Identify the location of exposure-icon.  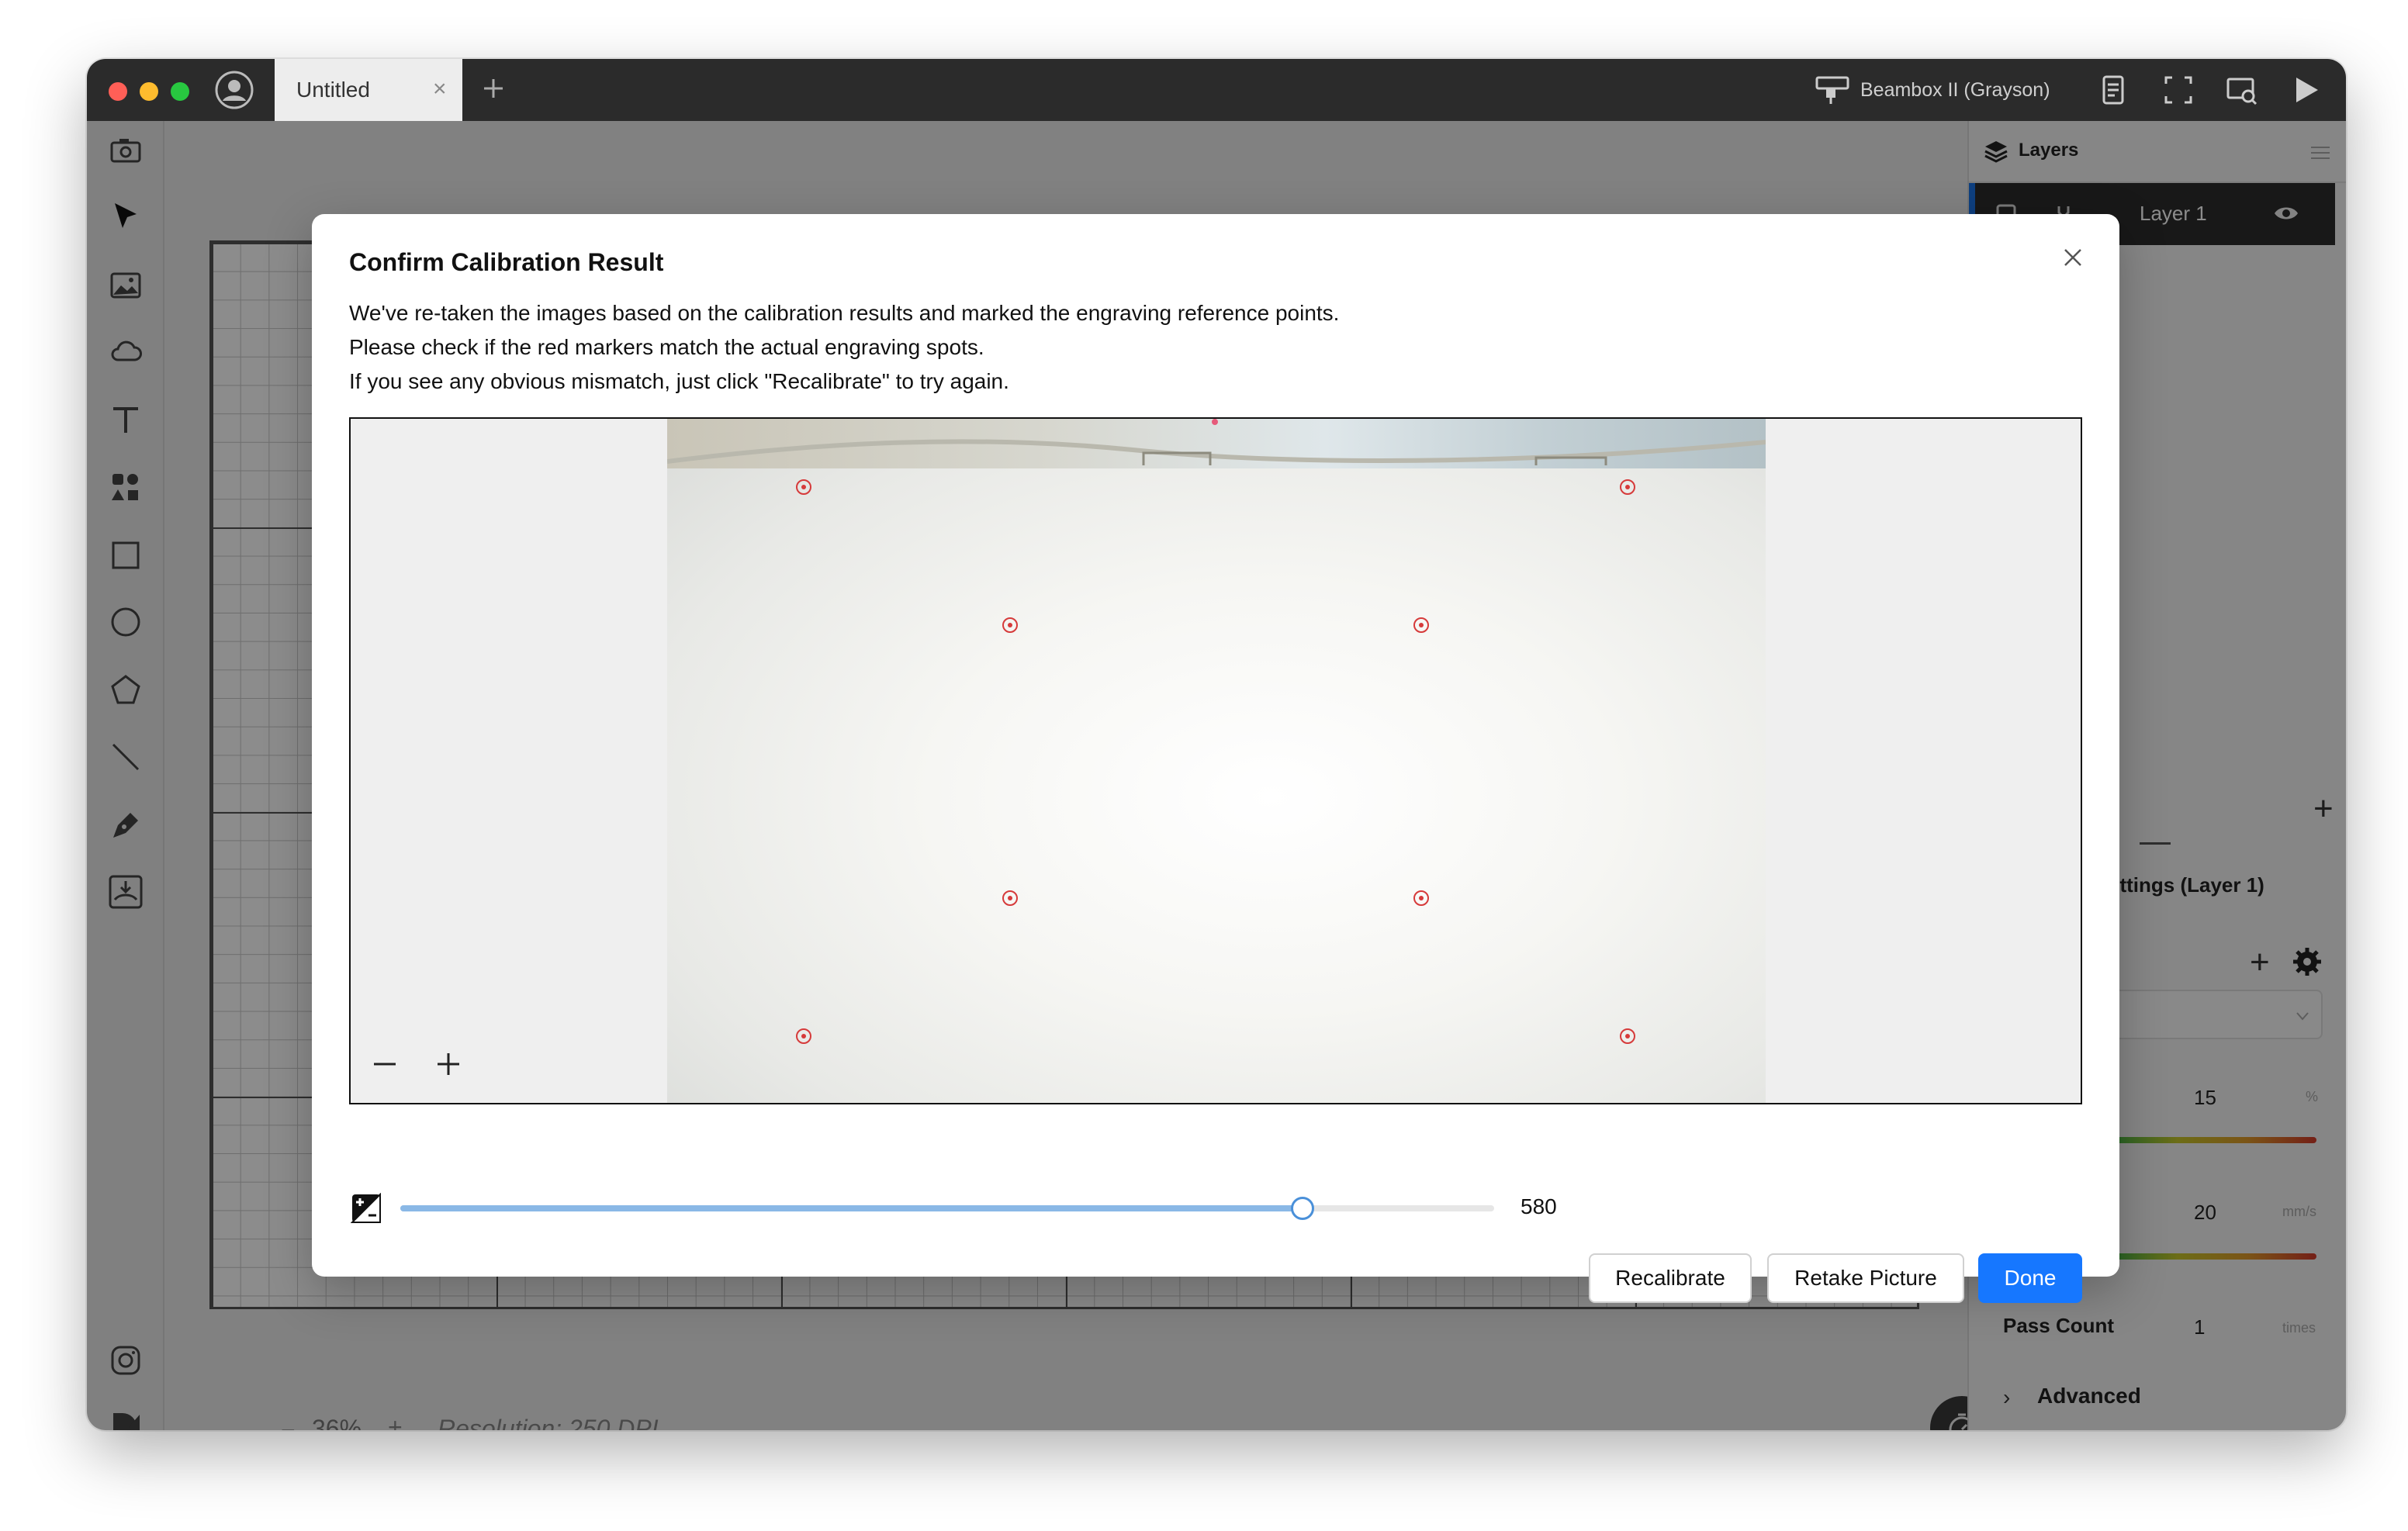
(366, 1208).